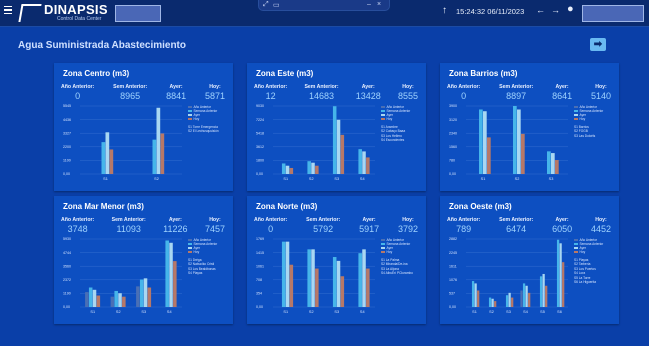 The height and width of the screenshot is (346, 649). I want to click on station-name: S2 El Lechusquuisión, so click(203, 131).